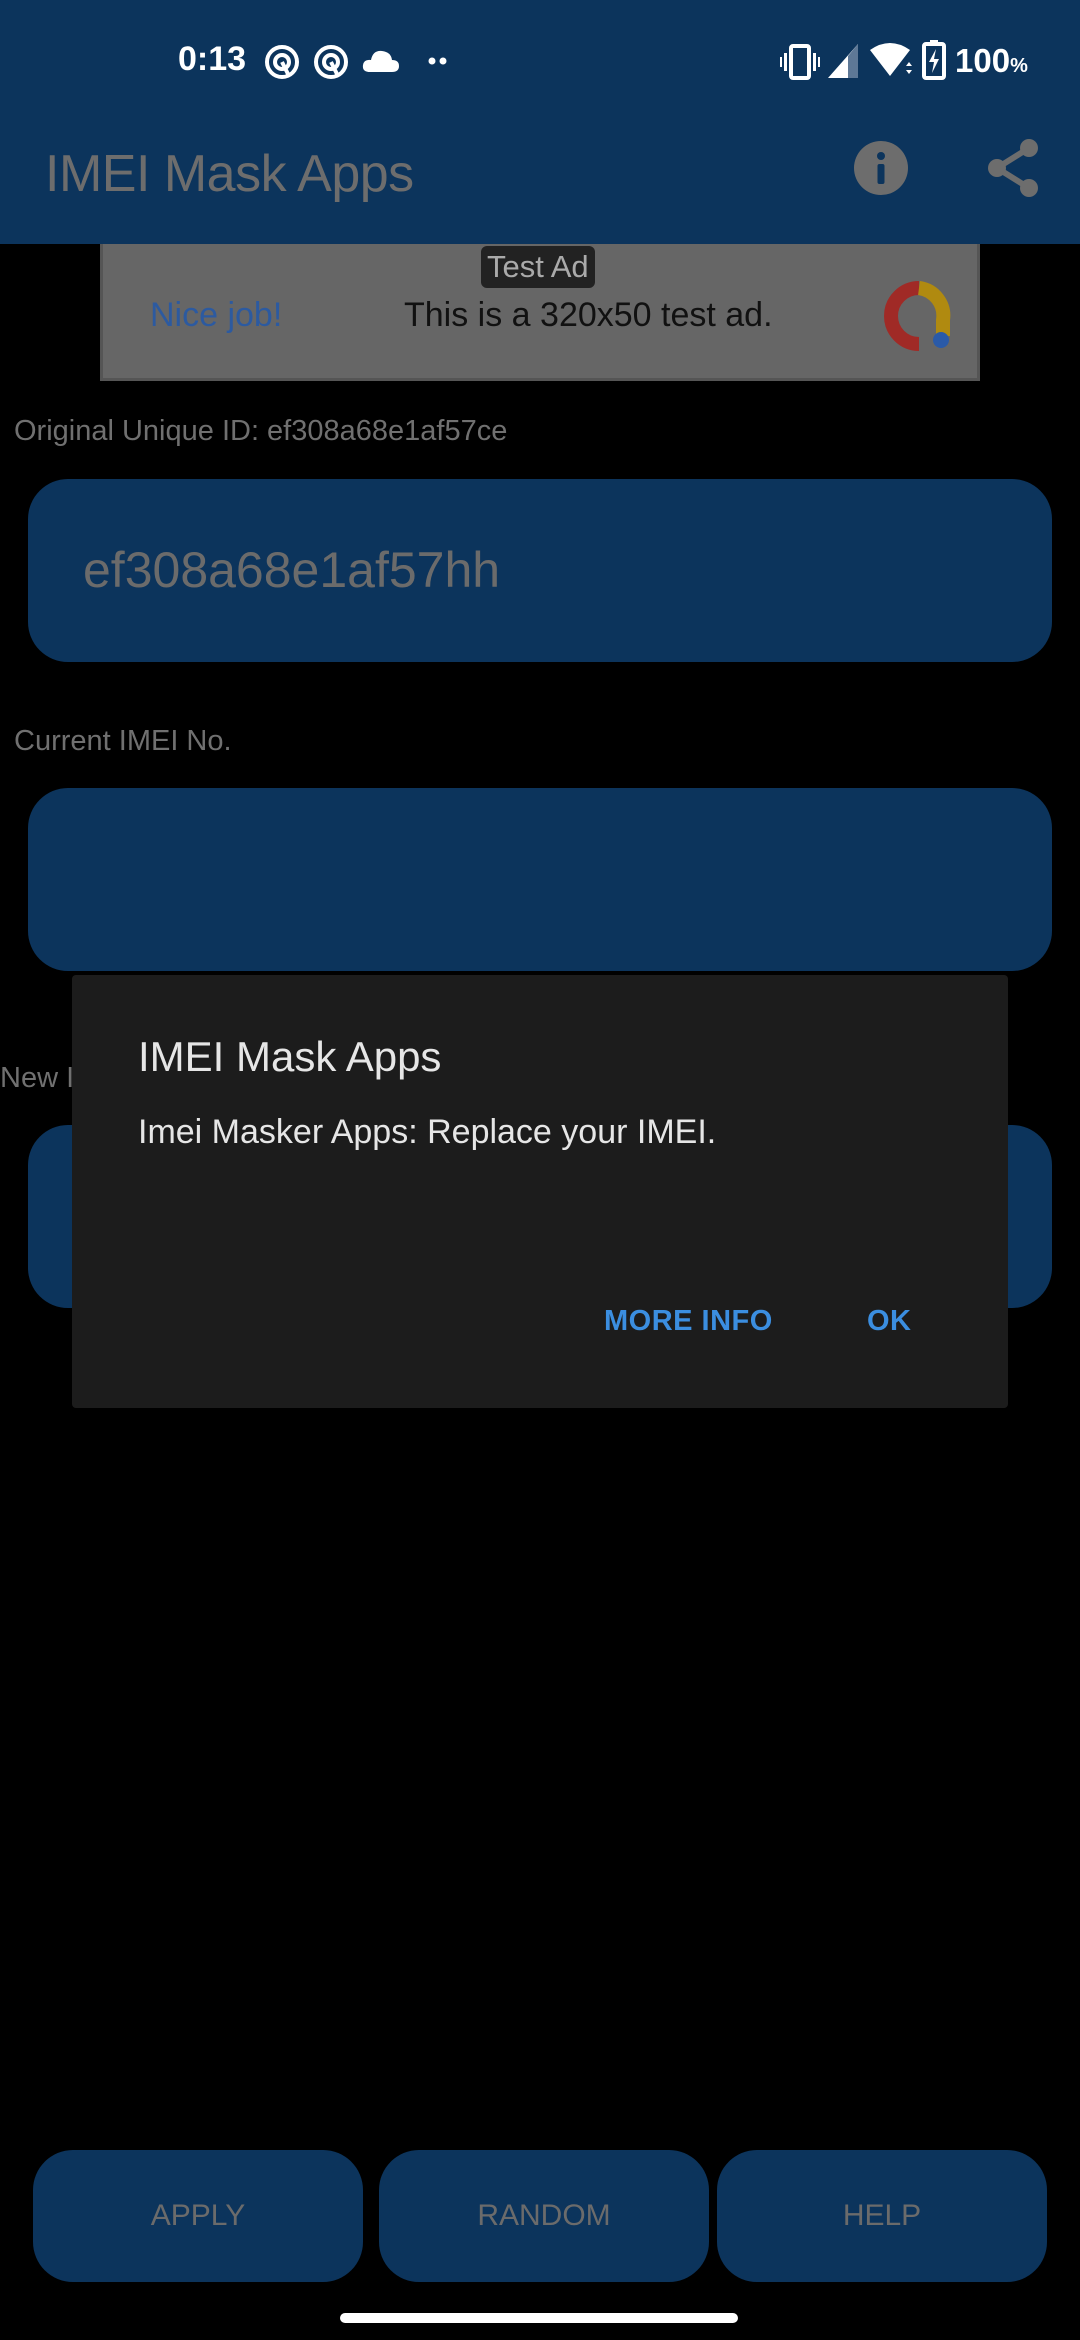 The height and width of the screenshot is (2340, 1080). Describe the element at coordinates (889, 1321) in the screenshot. I see `ok-button: OK` at that location.